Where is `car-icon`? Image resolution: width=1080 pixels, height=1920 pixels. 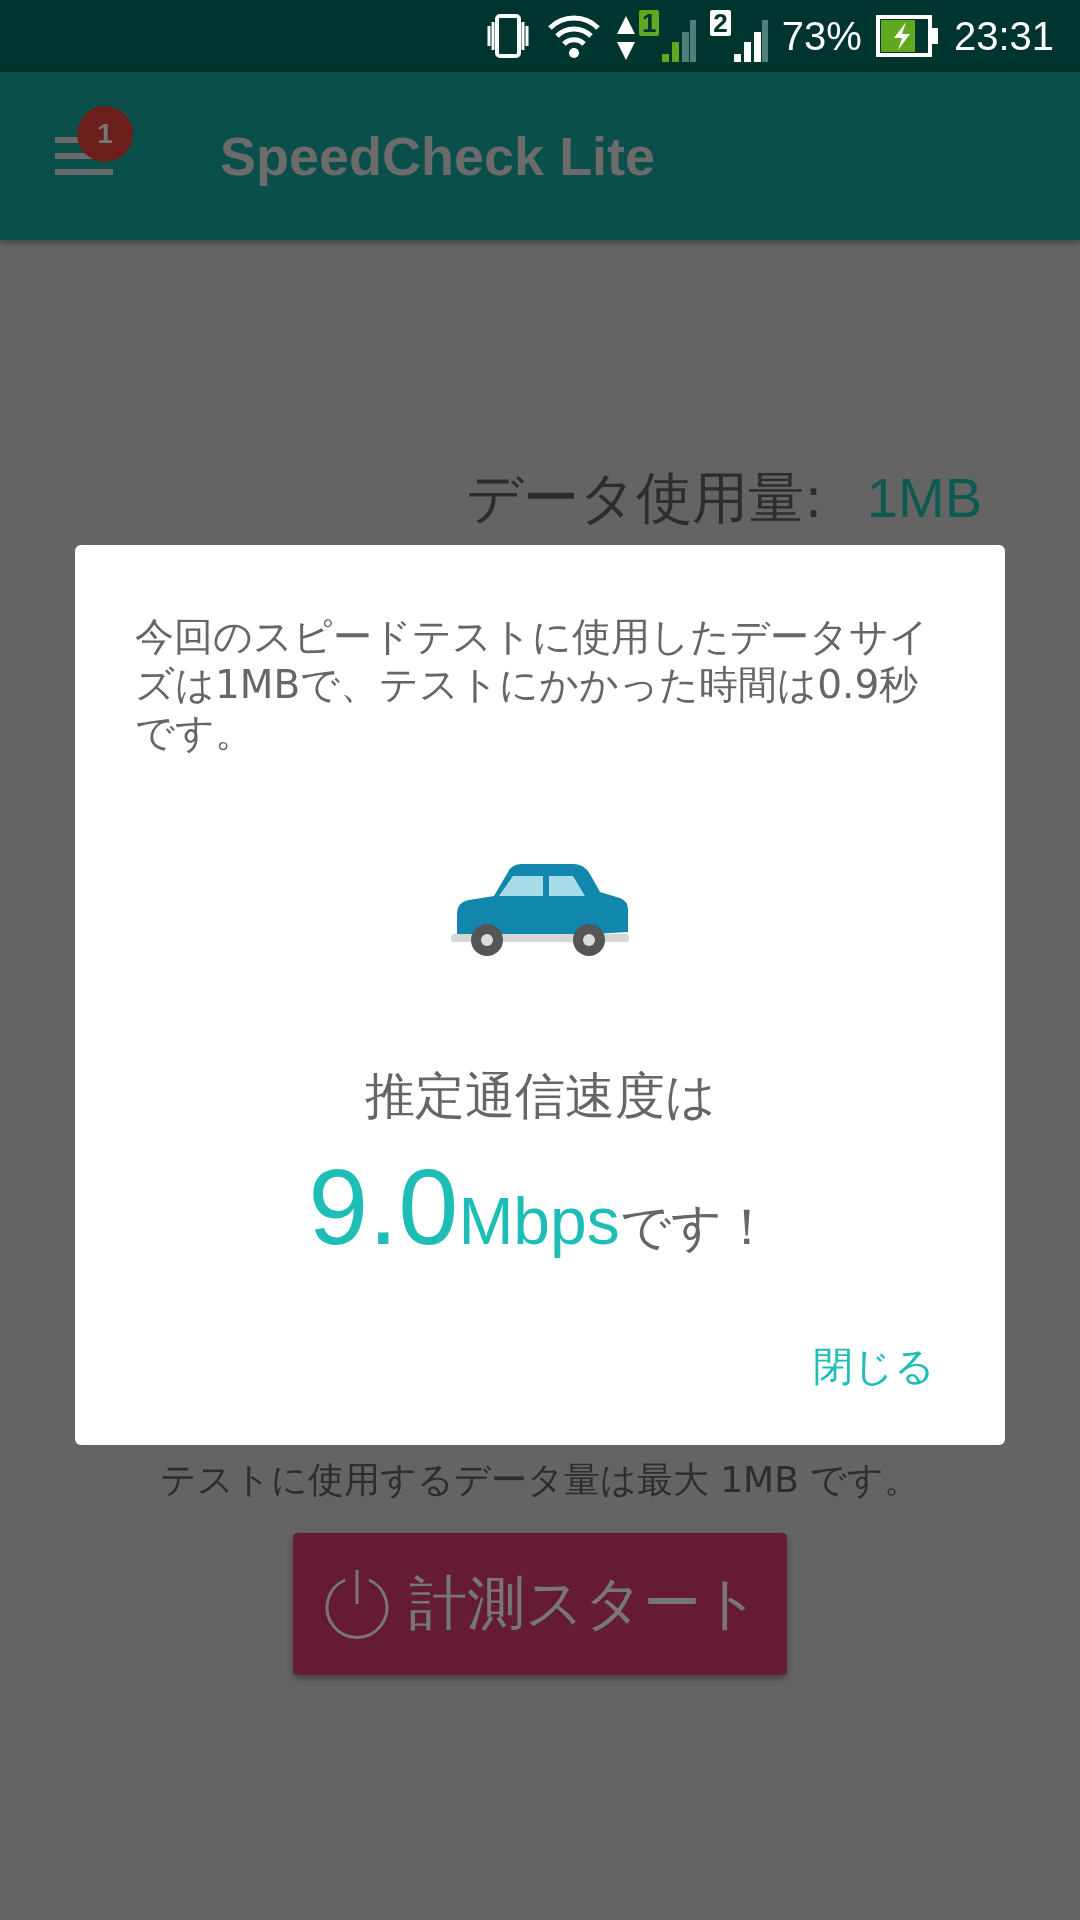 car-icon is located at coordinates (540, 910).